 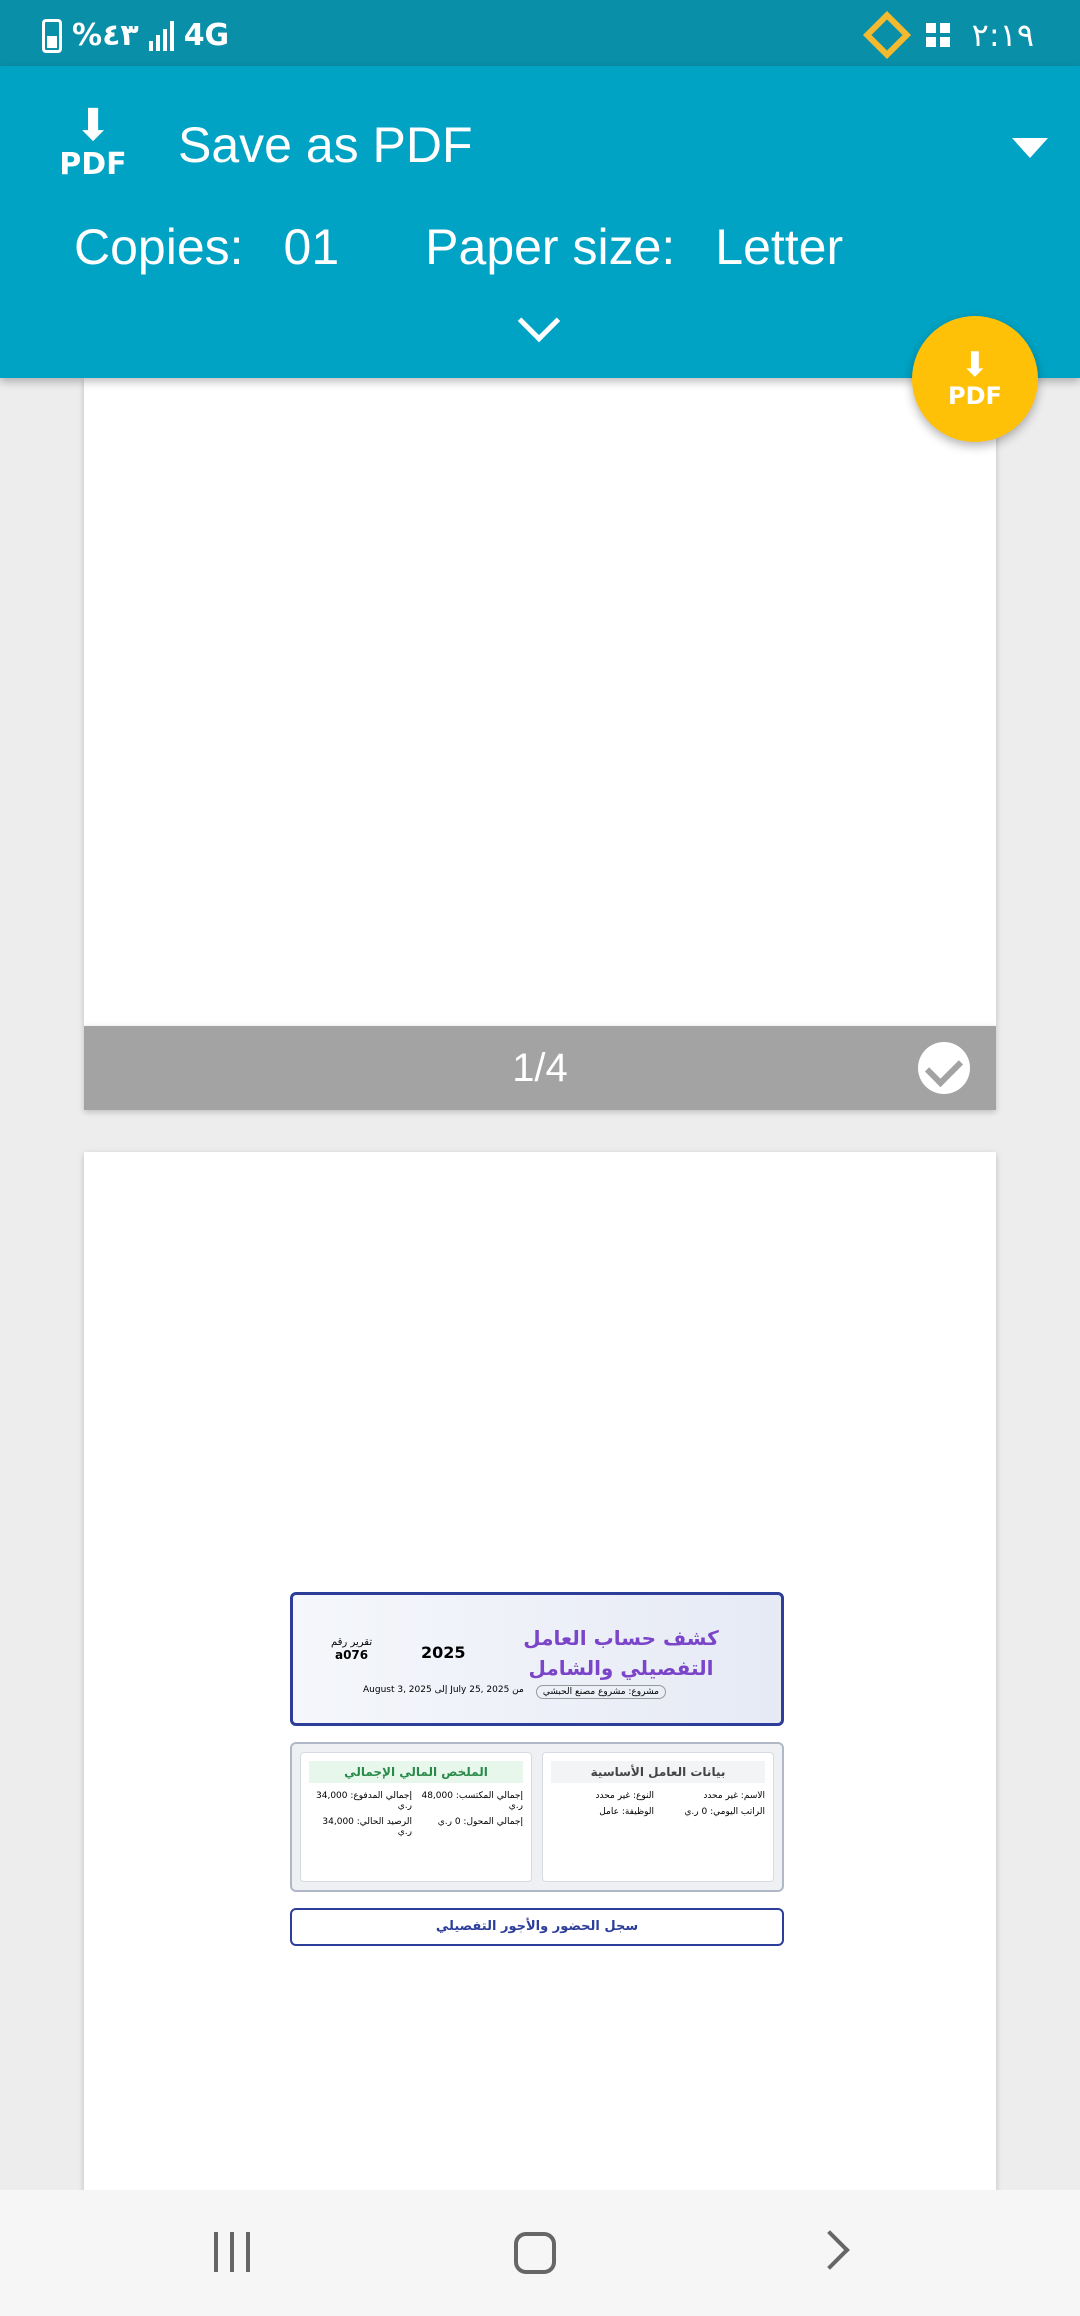 What do you see at coordinates (539, 321) in the screenshot?
I see `expand-options-icon` at bounding box center [539, 321].